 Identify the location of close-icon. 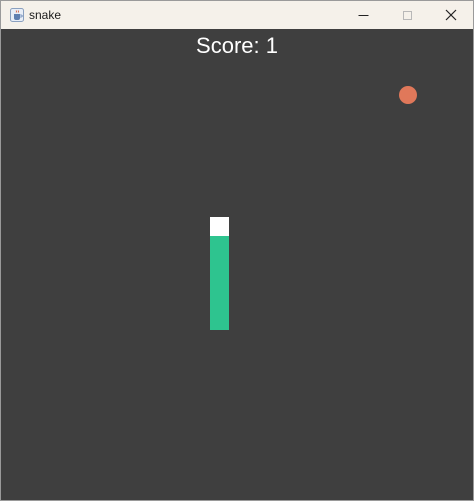
(451, 15).